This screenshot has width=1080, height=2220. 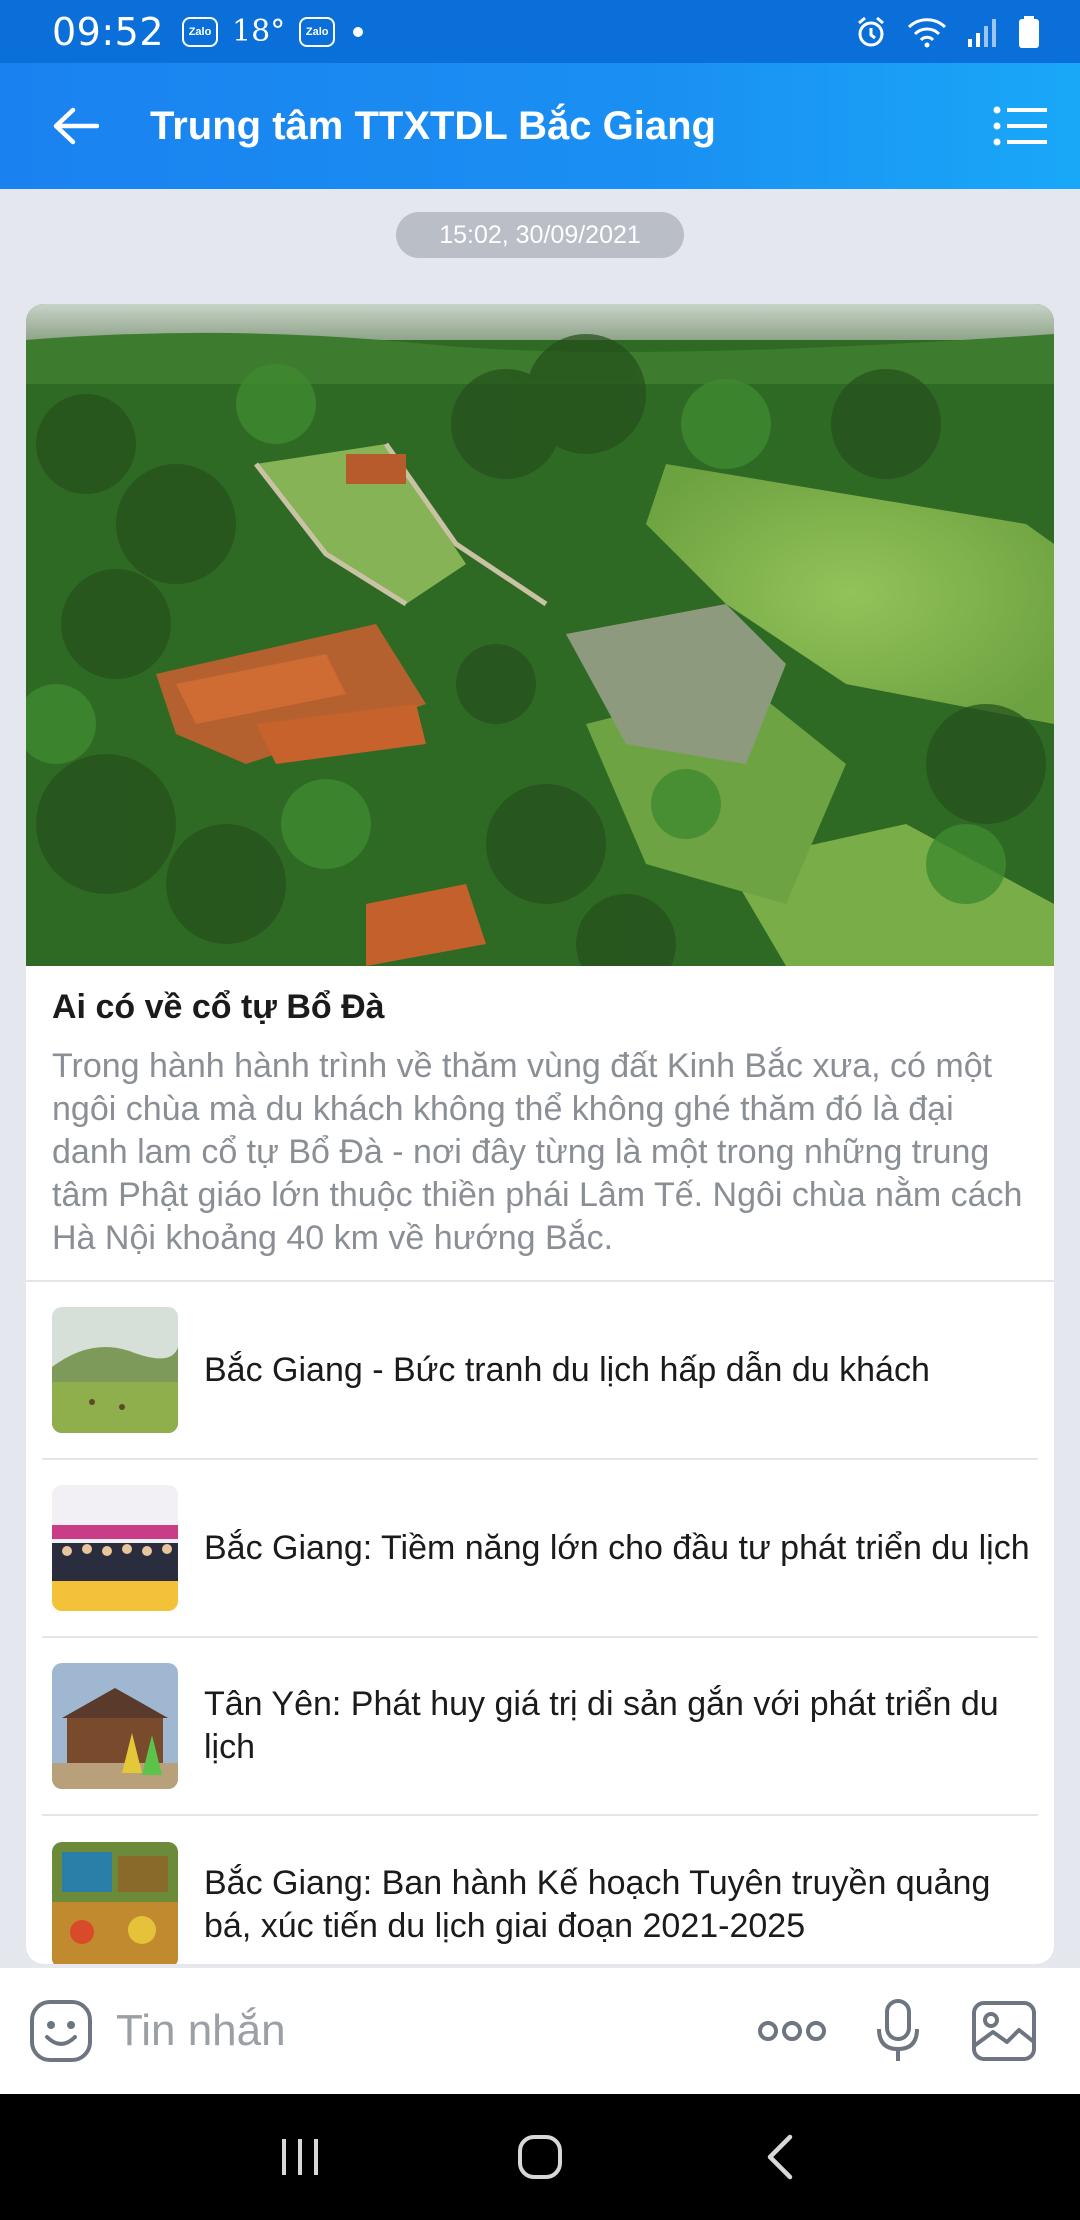 I want to click on home-button, so click(x=540, y=2157).